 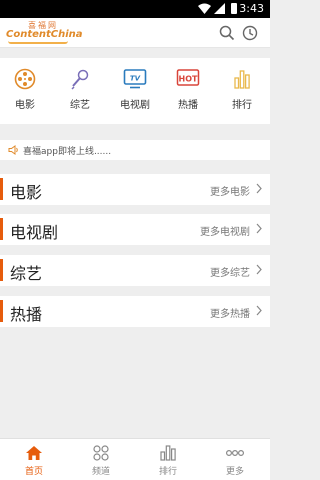 I want to click on category-variety: 综艺, so click(x=80, y=88).